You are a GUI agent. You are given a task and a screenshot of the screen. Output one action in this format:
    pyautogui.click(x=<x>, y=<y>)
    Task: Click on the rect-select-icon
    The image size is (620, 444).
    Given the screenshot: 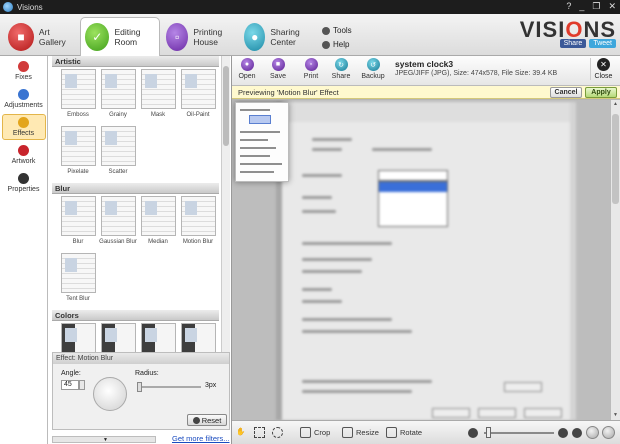 What is the action you would take?
    pyautogui.click(x=259, y=432)
    